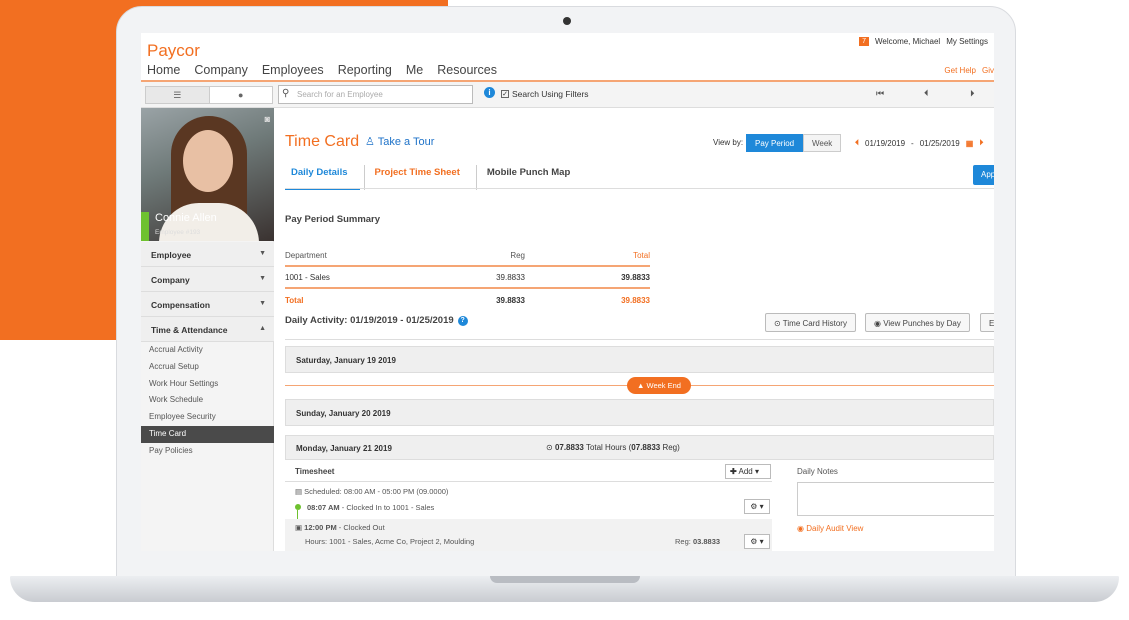 The image size is (1129, 620). What do you see at coordinates (322, 177) in the screenshot?
I see `tab-daily-details: Daily Details` at bounding box center [322, 177].